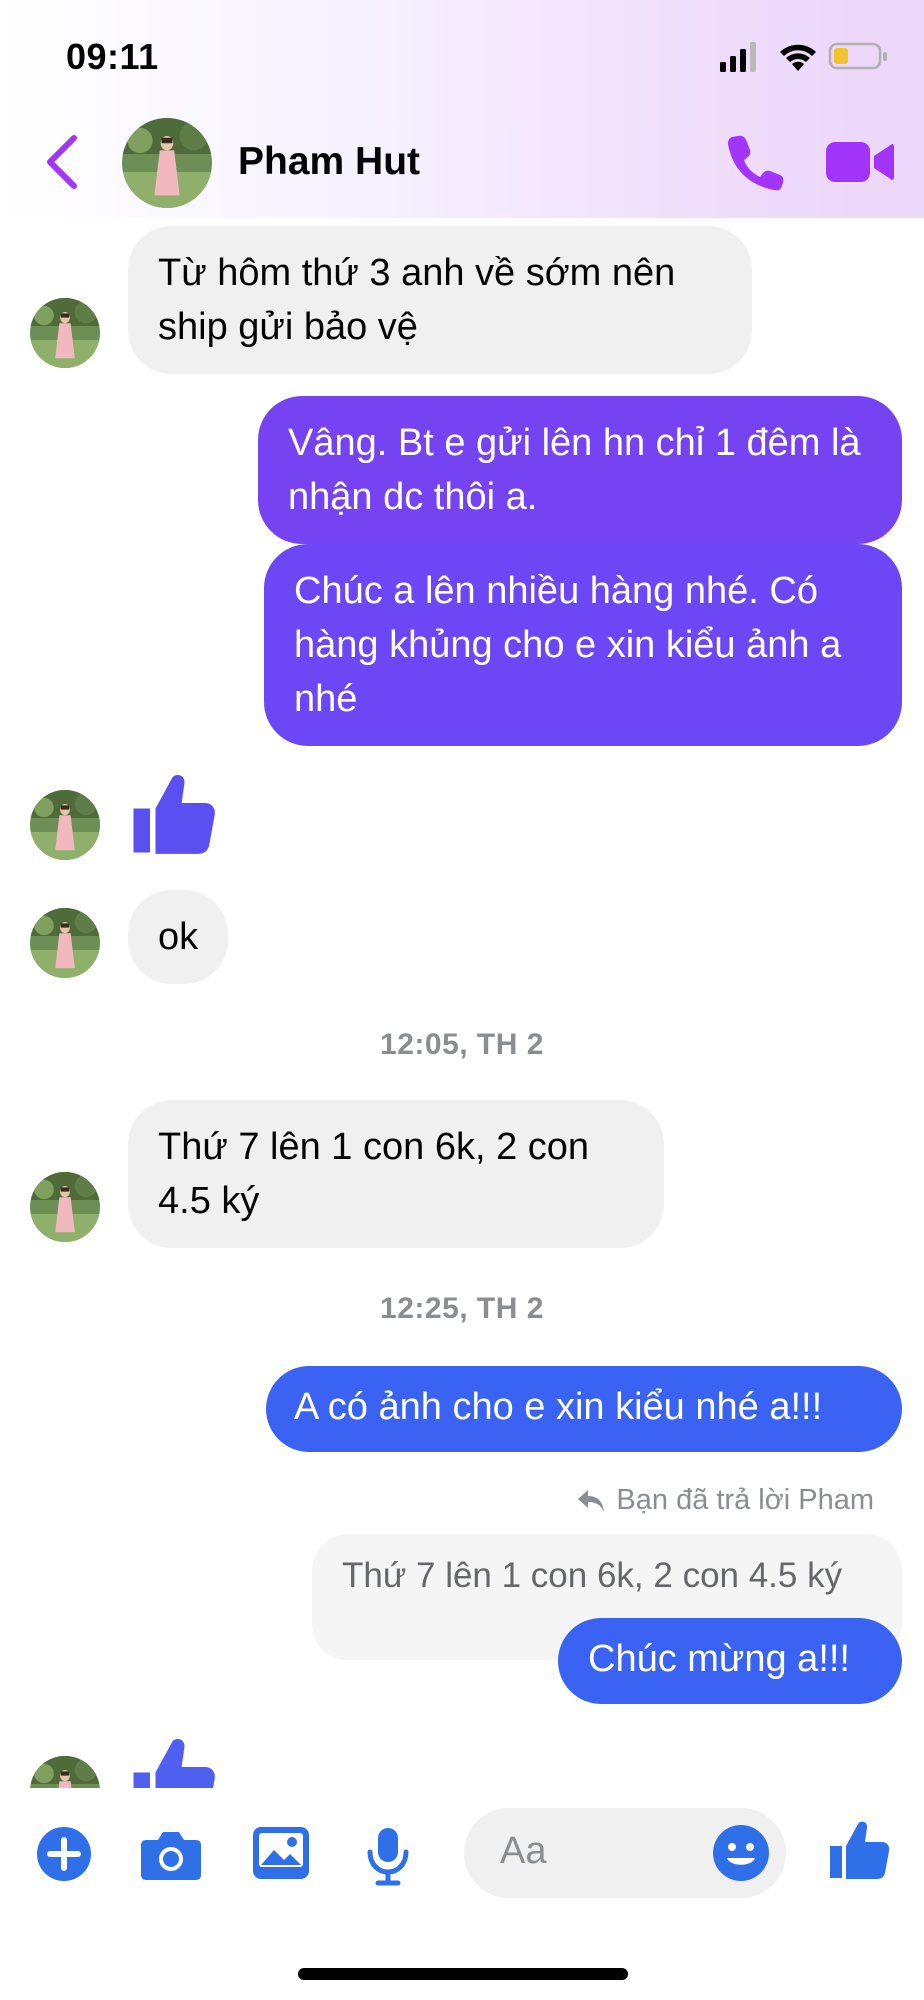  What do you see at coordinates (63, 162) in the screenshot?
I see `back-icon` at bounding box center [63, 162].